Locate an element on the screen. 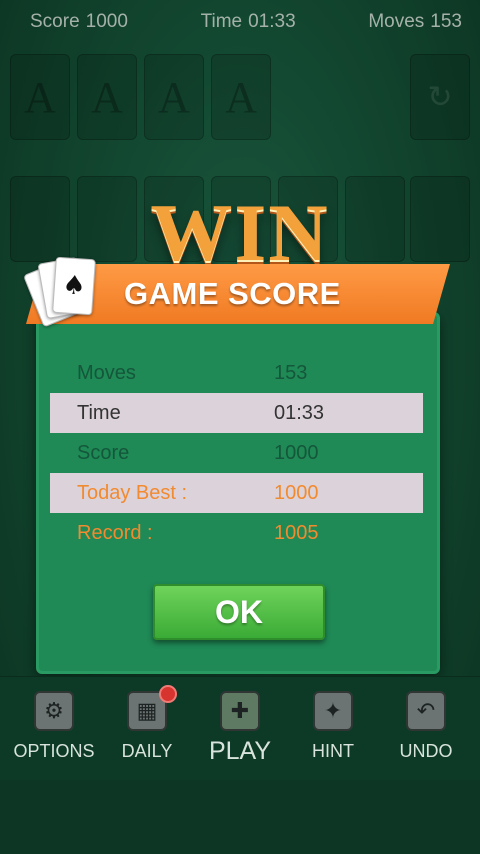  row-value: 153 is located at coordinates (291, 372).